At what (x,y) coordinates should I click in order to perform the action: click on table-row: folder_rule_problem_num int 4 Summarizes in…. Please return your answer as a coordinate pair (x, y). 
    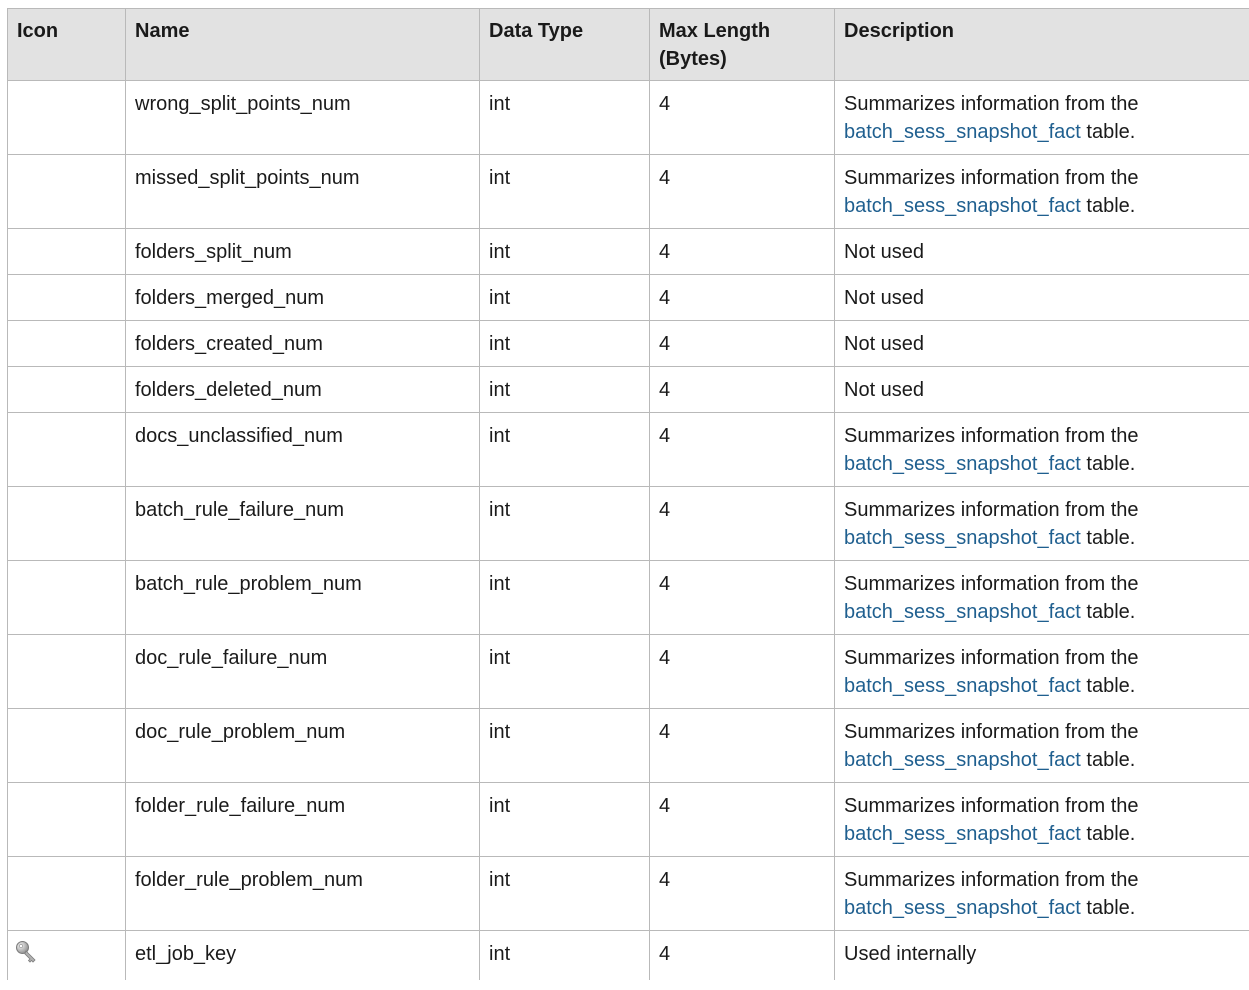
    Looking at the image, I should click on (628, 893).